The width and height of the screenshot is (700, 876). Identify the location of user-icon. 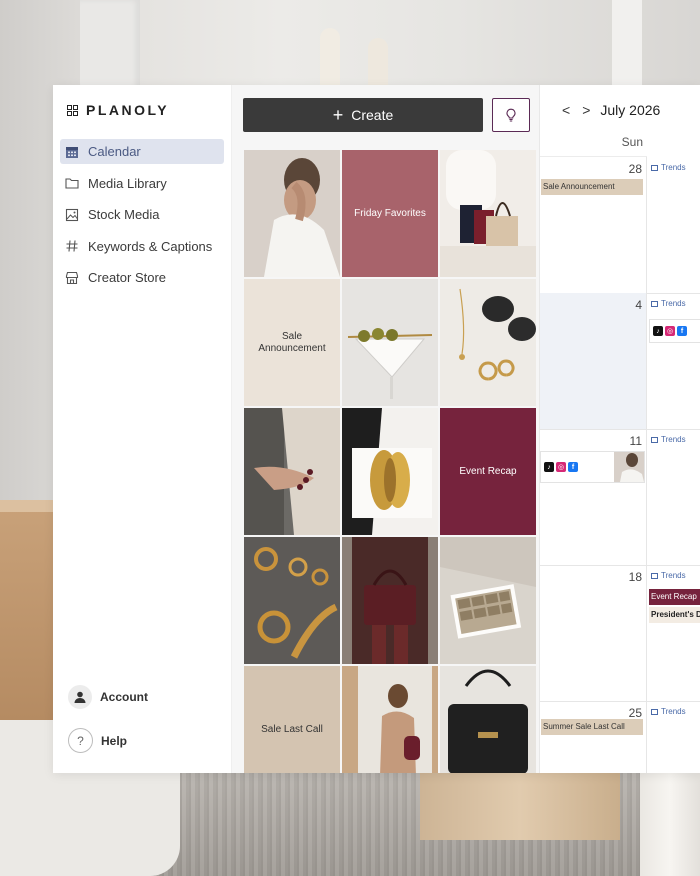
(80, 697).